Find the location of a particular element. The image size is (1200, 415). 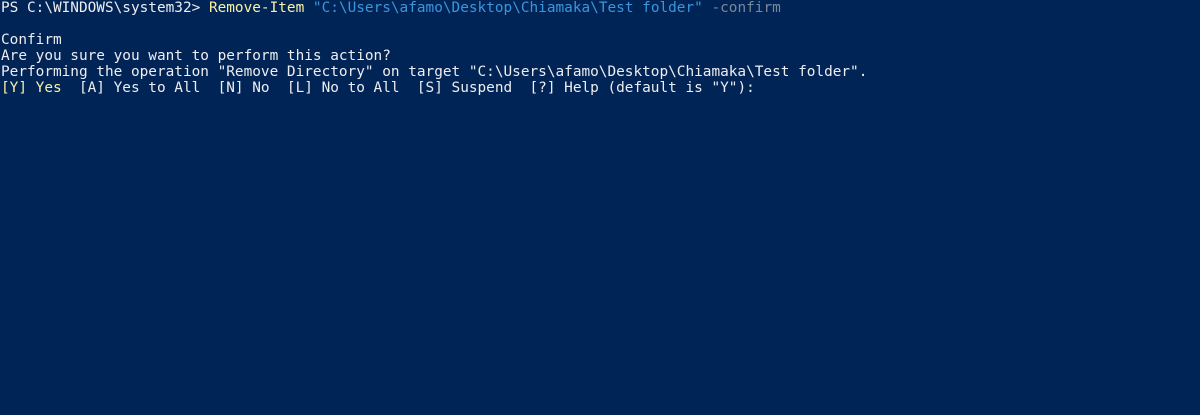

confirm-title: Confirm is located at coordinates (31, 40).